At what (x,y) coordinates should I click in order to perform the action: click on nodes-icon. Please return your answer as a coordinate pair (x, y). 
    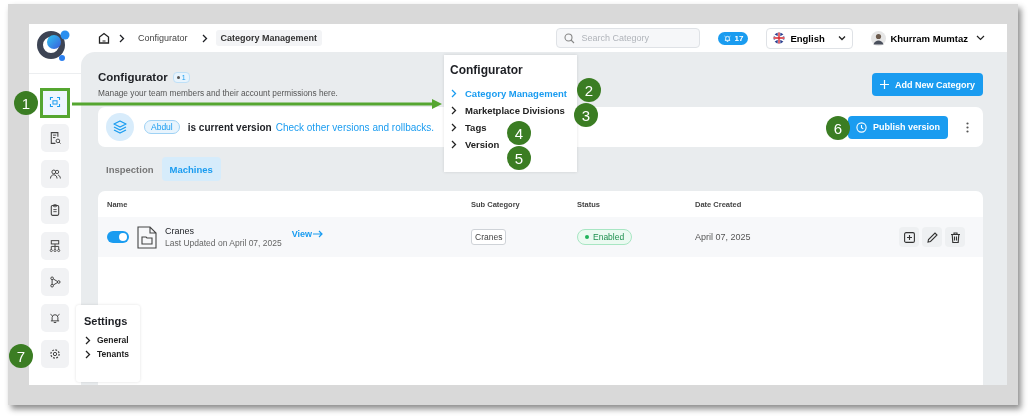
    Looking at the image, I should click on (55, 282).